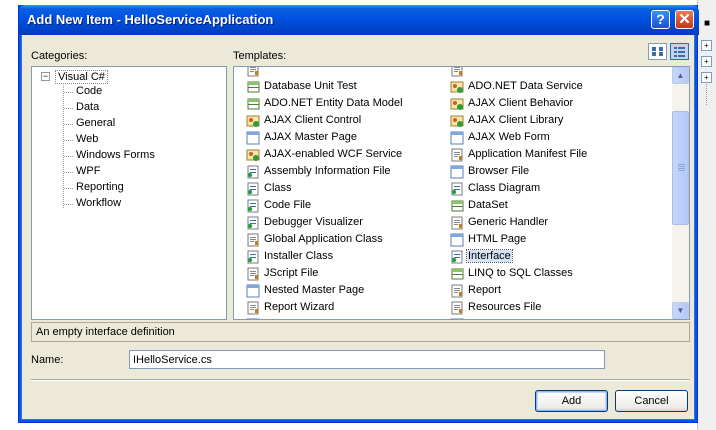  What do you see at coordinates (521, 103) in the screenshot?
I see `template-item-label: AJAX Client Behavior` at bounding box center [521, 103].